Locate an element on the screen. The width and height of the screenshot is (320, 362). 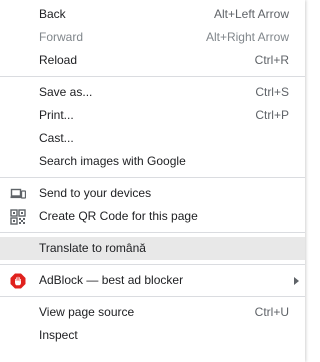
menu-item-adblock: AdBlock — best ad blocker is located at coordinates (152, 280).